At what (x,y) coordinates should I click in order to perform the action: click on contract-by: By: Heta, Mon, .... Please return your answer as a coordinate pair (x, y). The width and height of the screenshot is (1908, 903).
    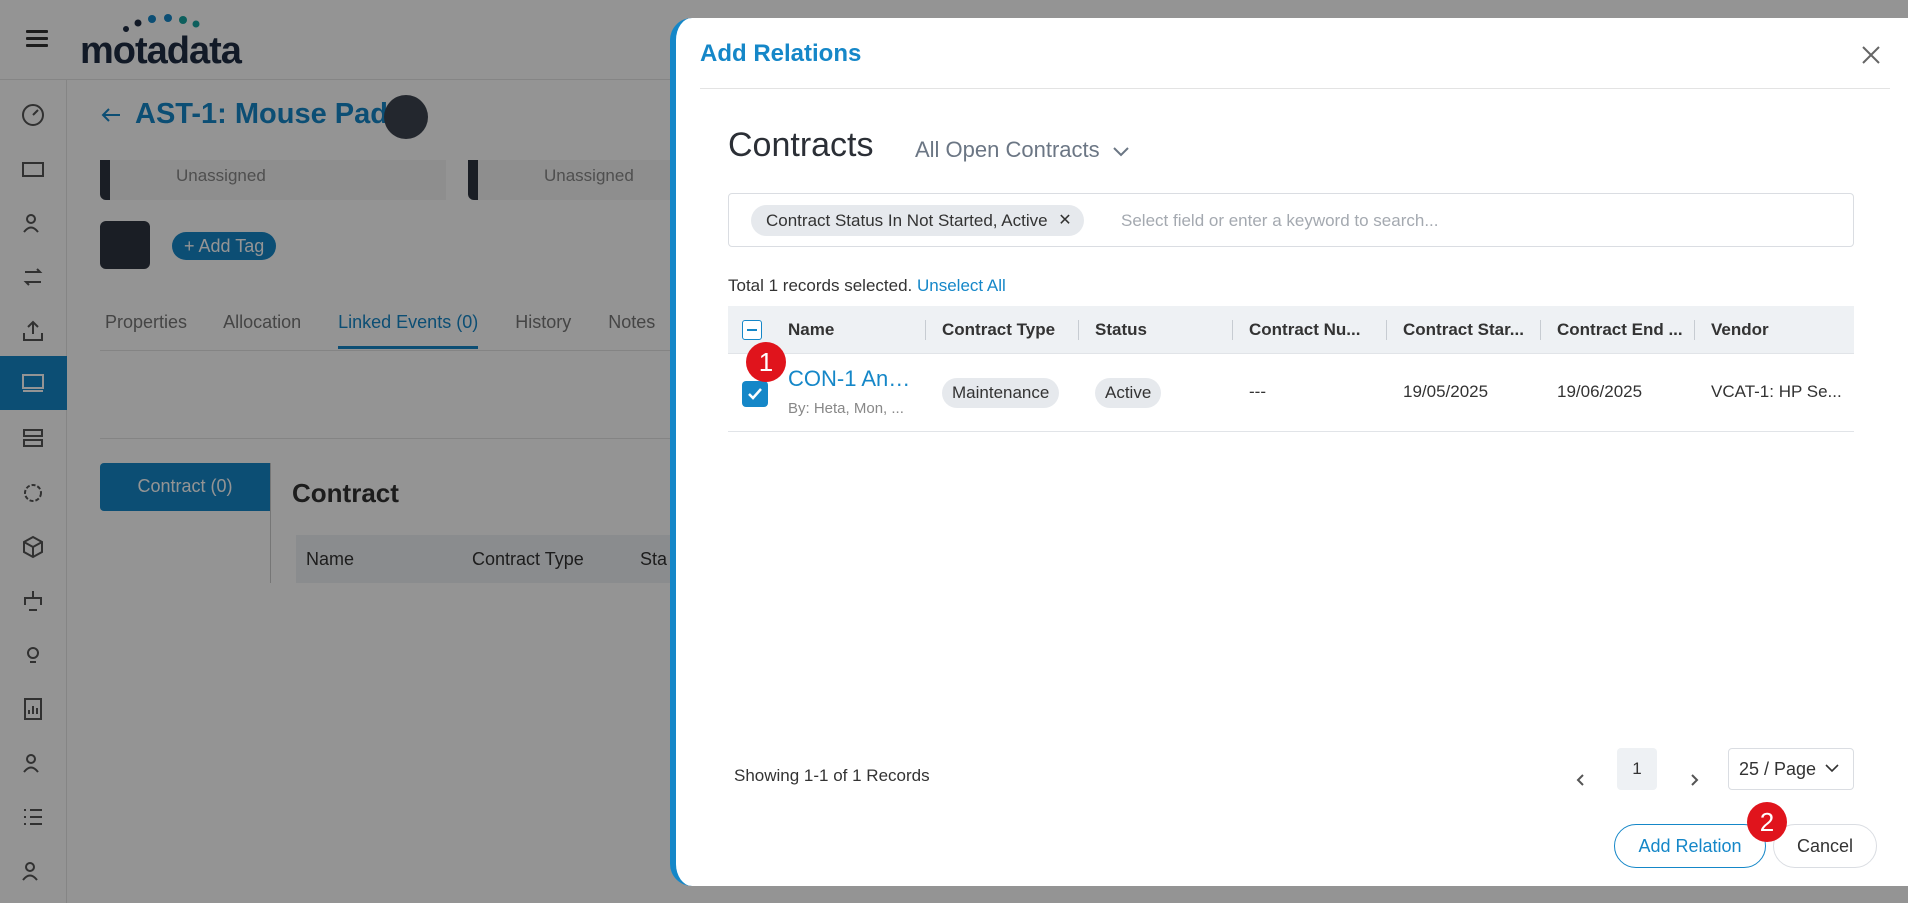
    Looking at the image, I should click on (846, 408).